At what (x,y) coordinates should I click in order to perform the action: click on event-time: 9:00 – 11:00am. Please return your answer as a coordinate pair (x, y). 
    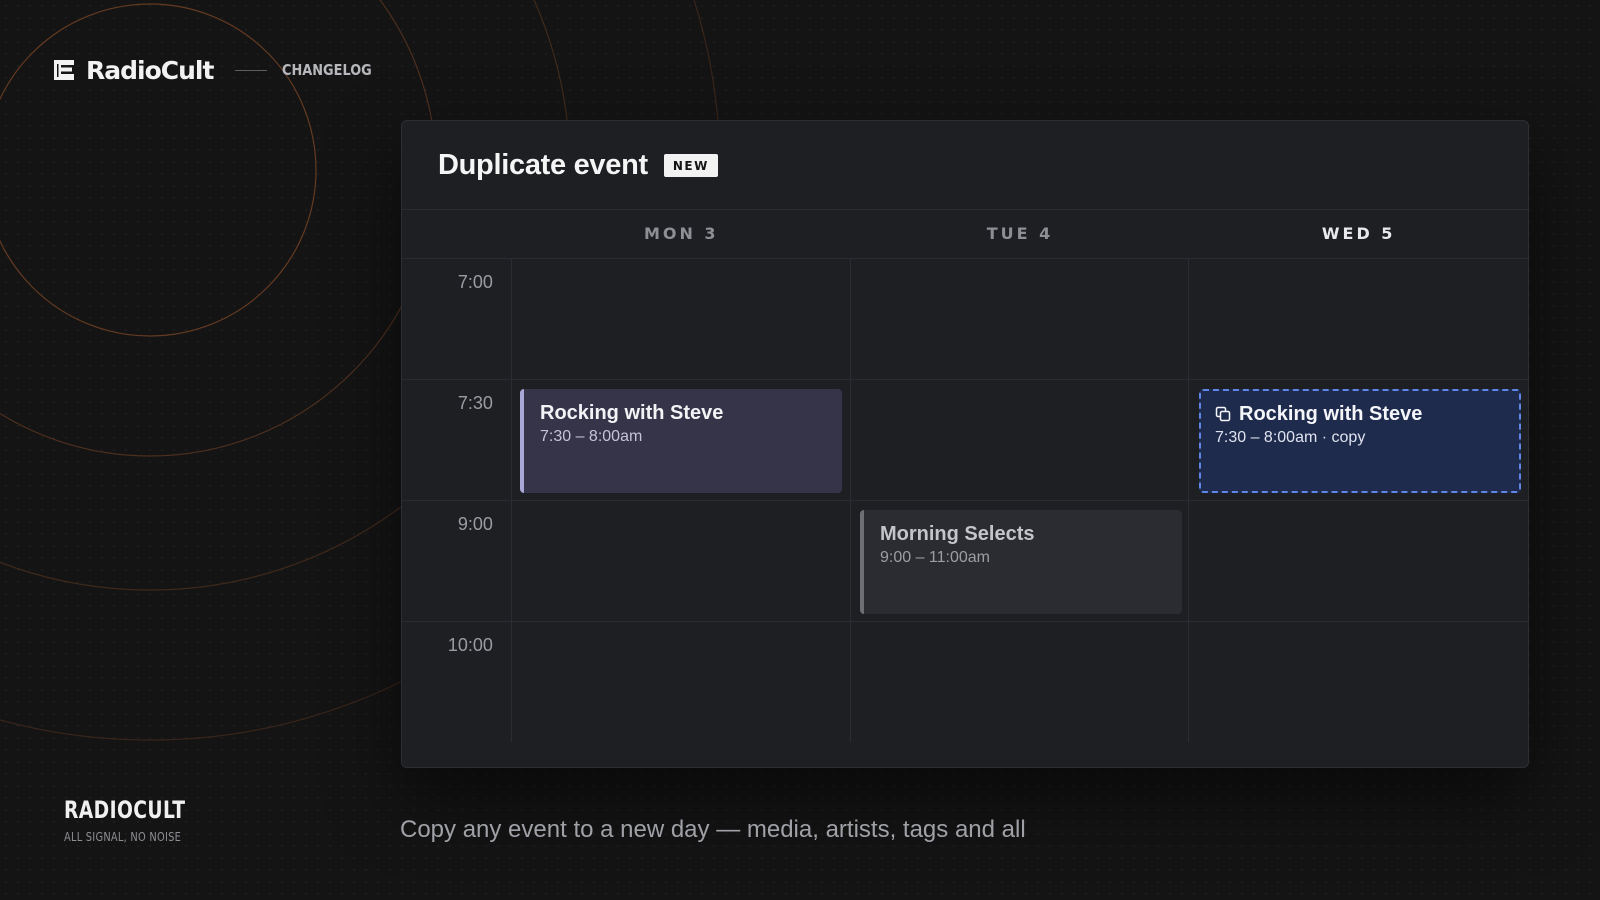
    Looking at the image, I should click on (935, 557).